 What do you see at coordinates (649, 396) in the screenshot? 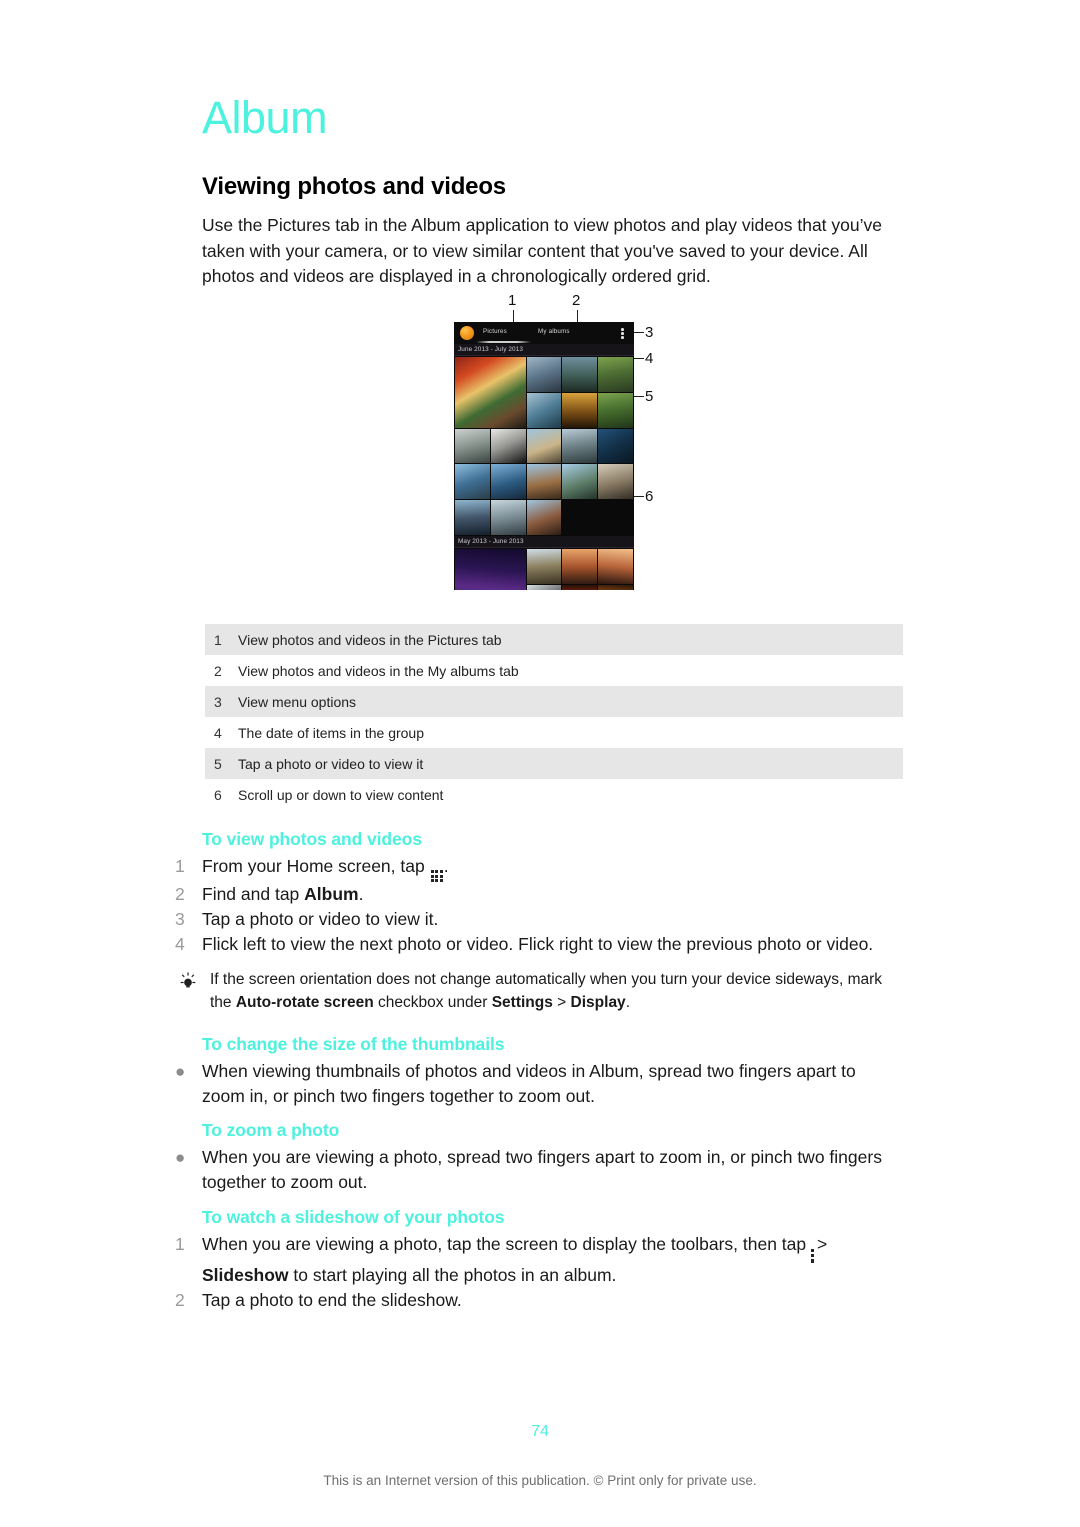
I see `callout-5: 5` at bounding box center [649, 396].